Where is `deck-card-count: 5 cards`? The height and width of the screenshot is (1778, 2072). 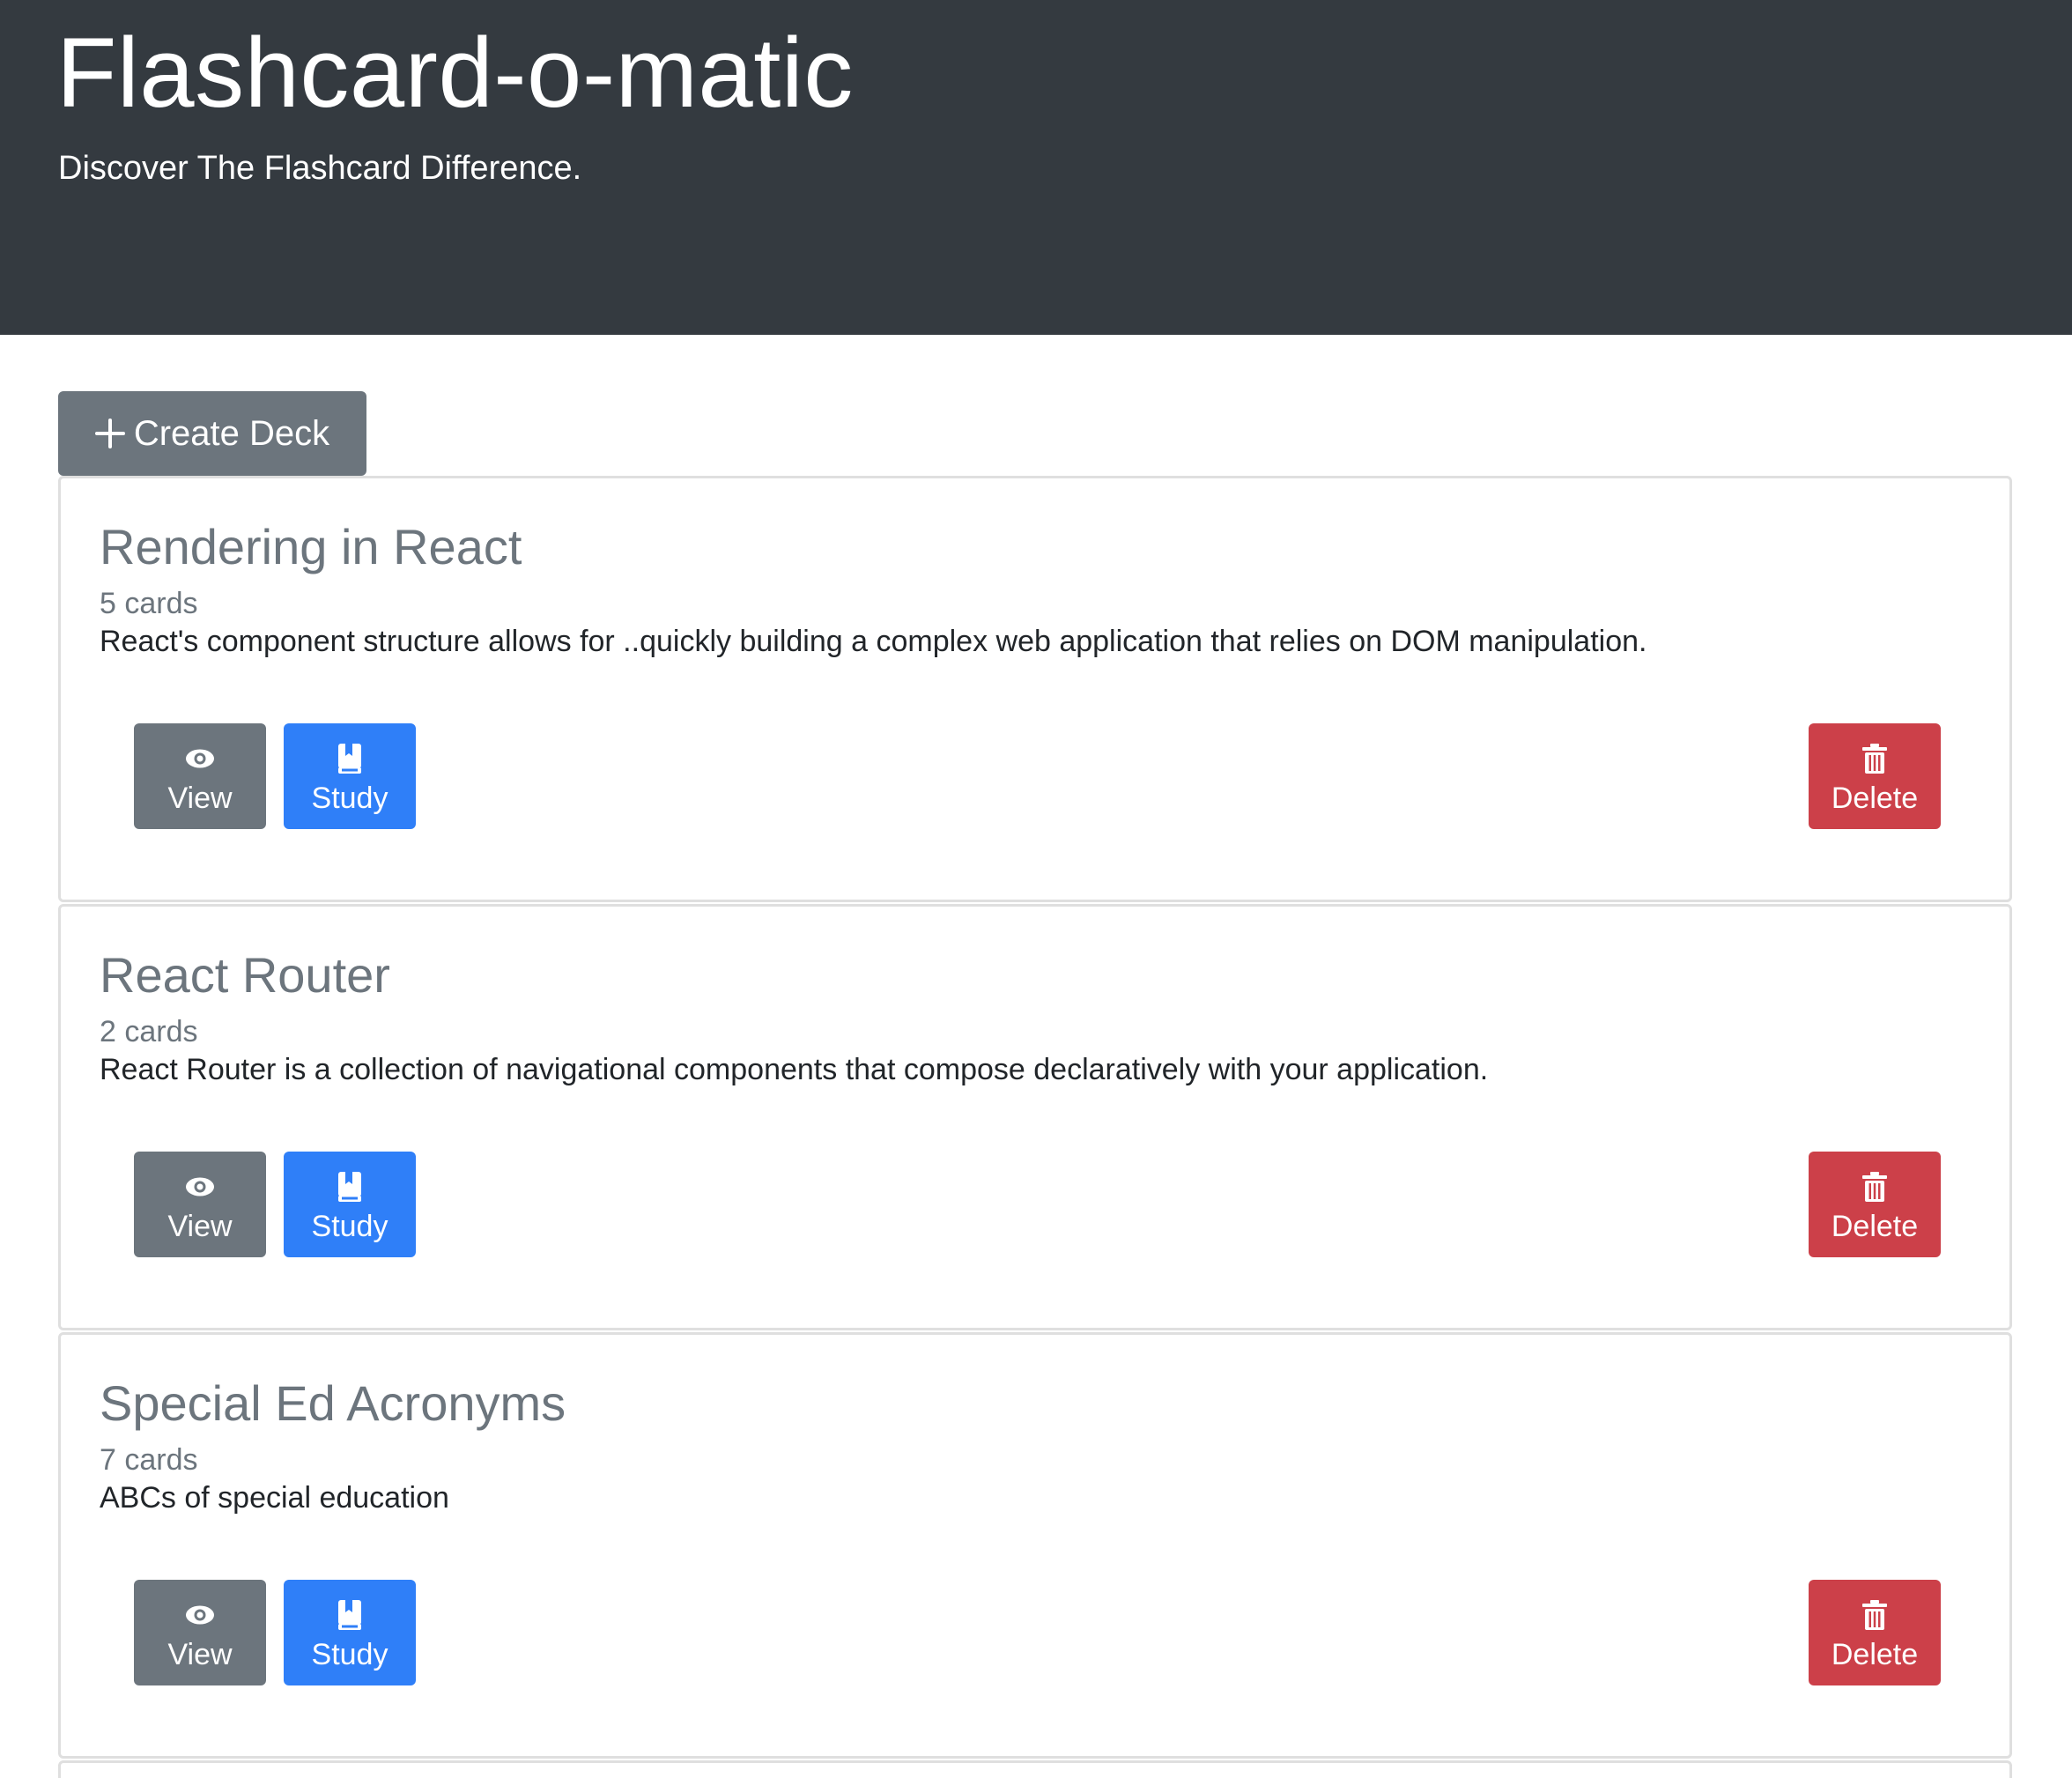
deck-card-count: 5 cards is located at coordinates (149, 603).